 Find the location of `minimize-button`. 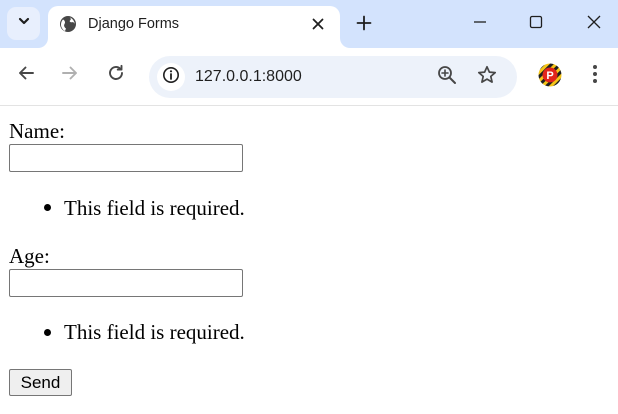

minimize-button is located at coordinates (480, 24).